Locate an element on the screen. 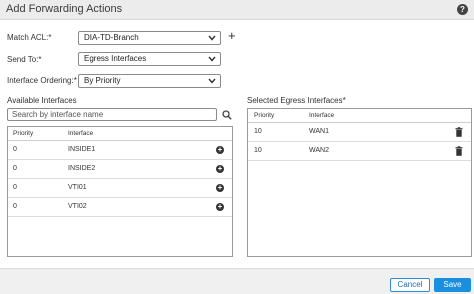 The width and height of the screenshot is (474, 294). interface-cell: VTI01 is located at coordinates (77, 187).